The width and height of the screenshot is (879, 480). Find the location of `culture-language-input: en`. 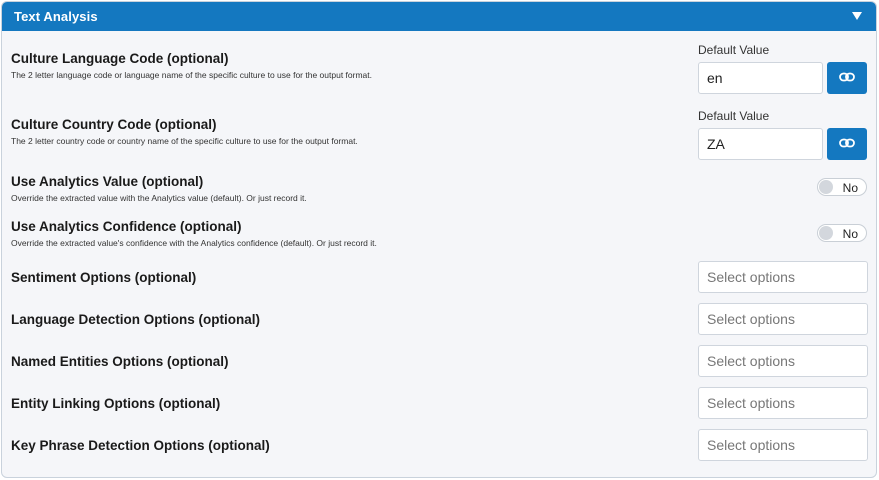

culture-language-input: en is located at coordinates (760, 78).